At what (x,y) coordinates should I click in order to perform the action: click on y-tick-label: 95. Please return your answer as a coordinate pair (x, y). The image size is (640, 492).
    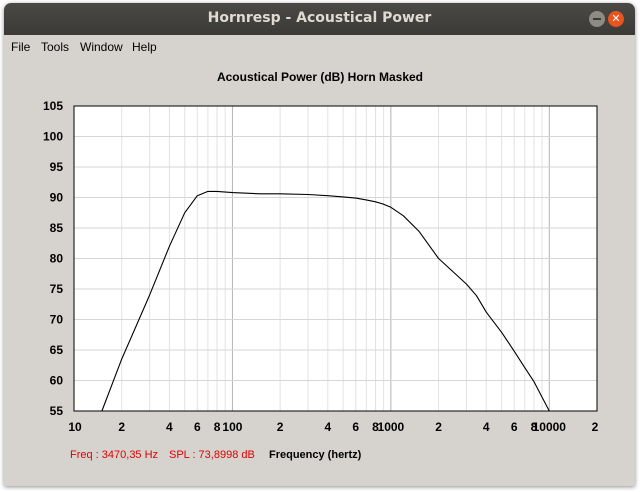
    Looking at the image, I should click on (57, 167).